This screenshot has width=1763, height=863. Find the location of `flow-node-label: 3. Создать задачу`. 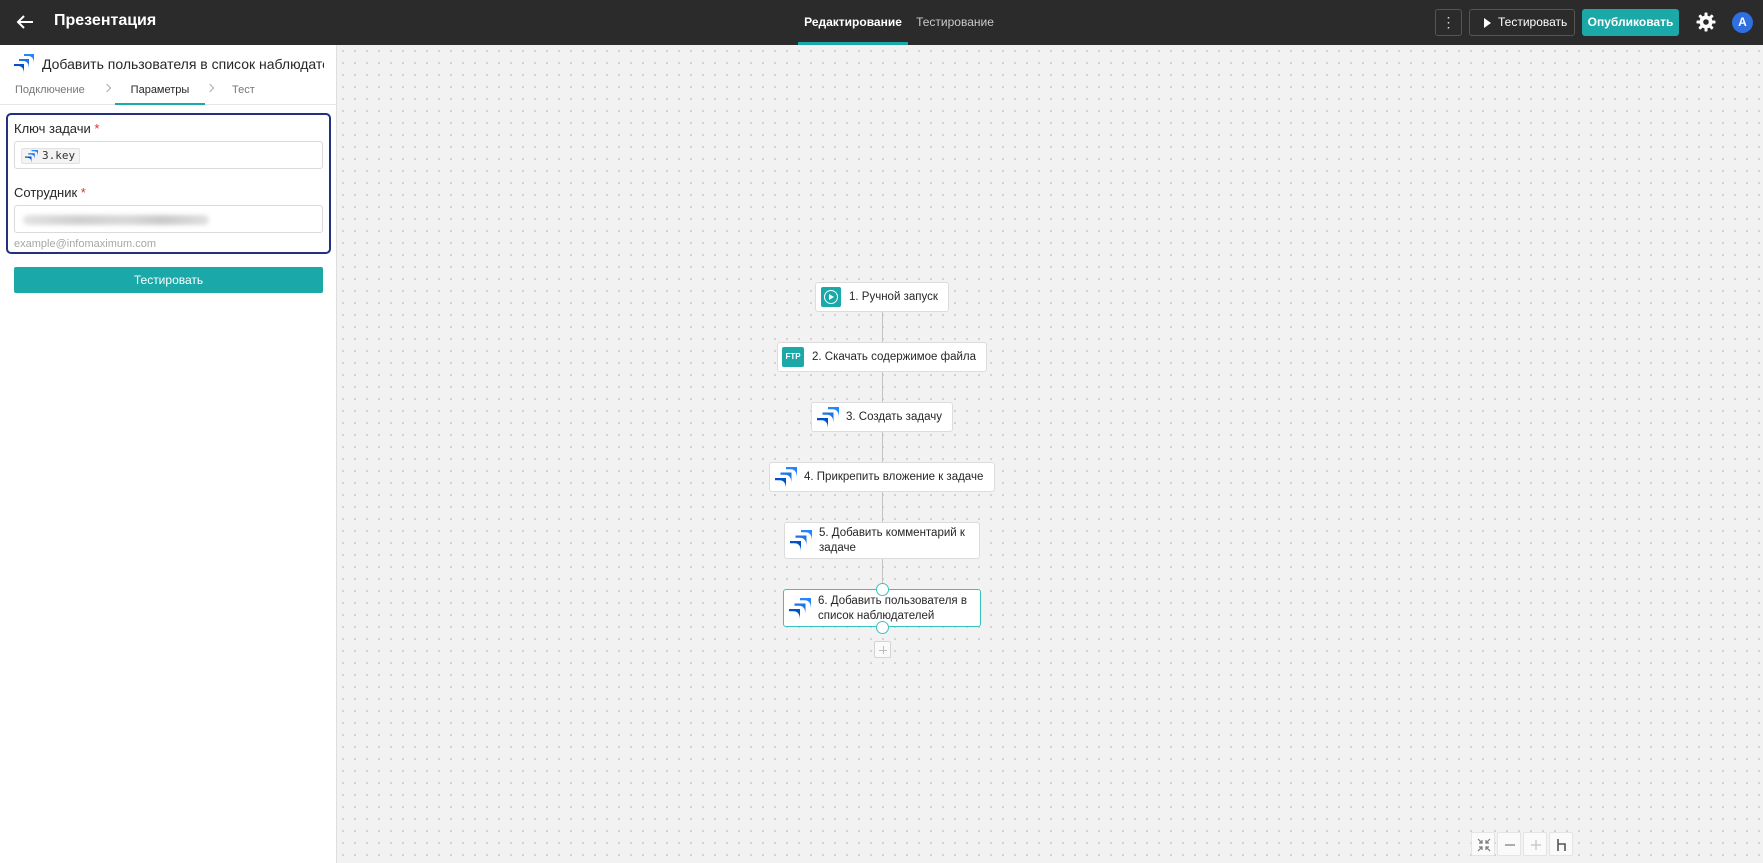

flow-node-label: 3. Создать задачу is located at coordinates (894, 417).